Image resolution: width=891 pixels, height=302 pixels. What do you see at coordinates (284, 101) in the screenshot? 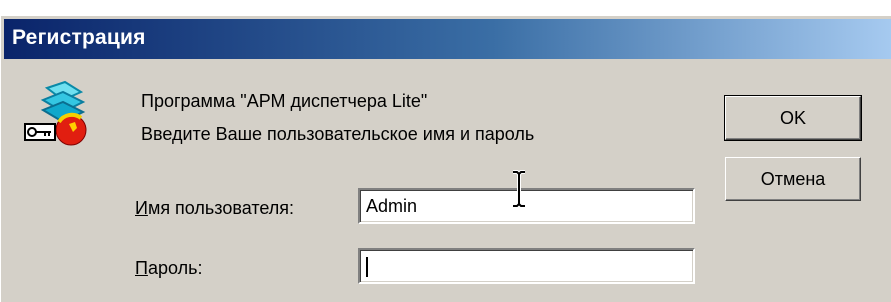
I see `program-name-text: Программа "АРМ диспетчера Lite"` at bounding box center [284, 101].